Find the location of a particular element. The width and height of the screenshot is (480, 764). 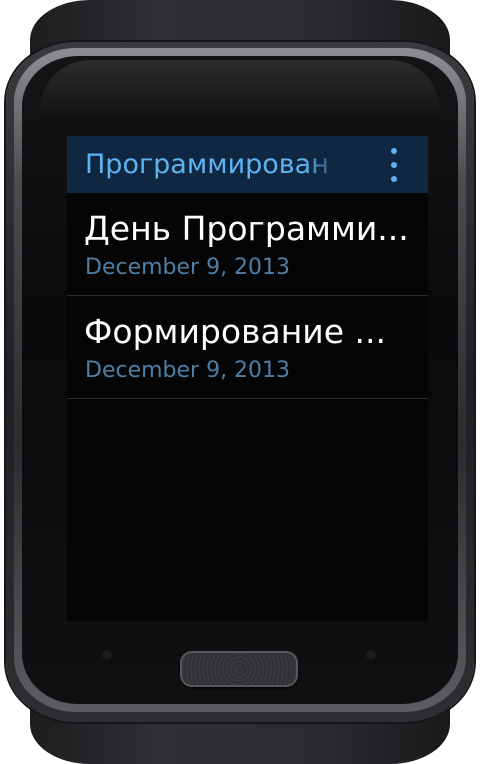

action-bar: Программирован is located at coordinates (247, 164).